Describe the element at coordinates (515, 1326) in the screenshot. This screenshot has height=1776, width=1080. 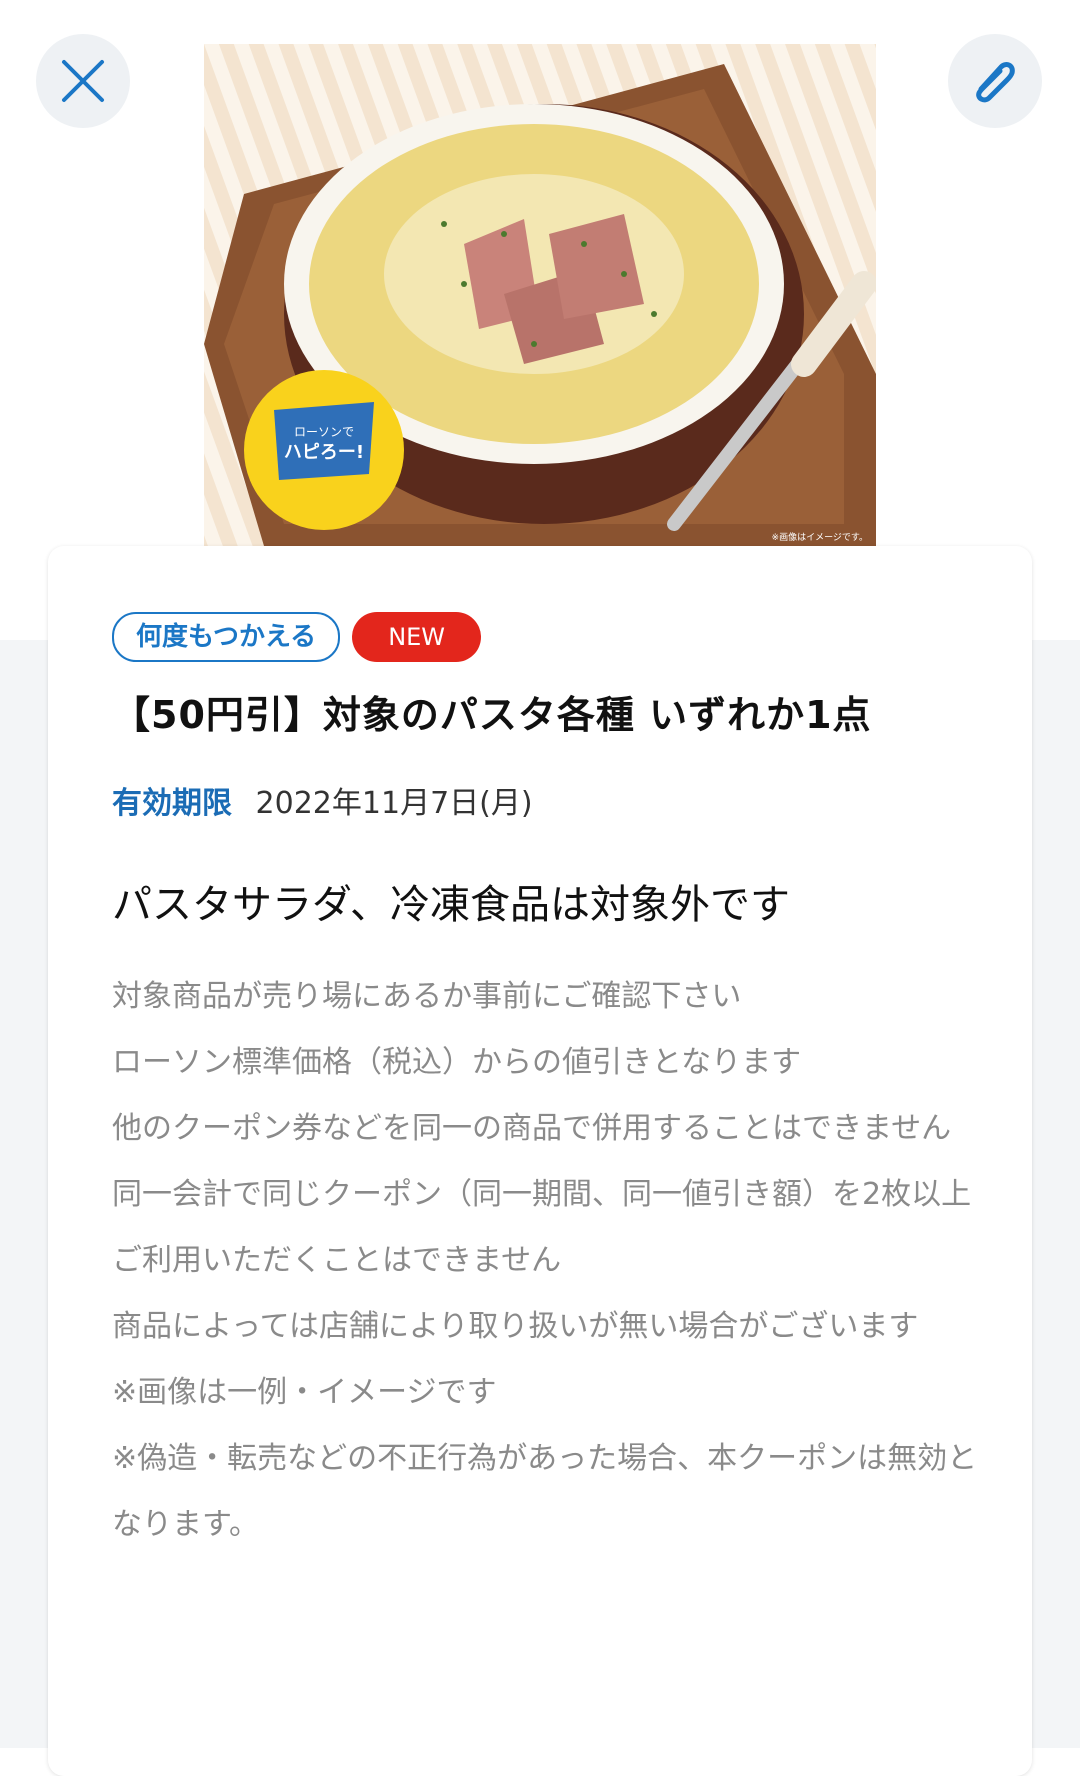
I see `terms-item: 商品によっては店舗により取り扱いが無い場合がございます` at that location.